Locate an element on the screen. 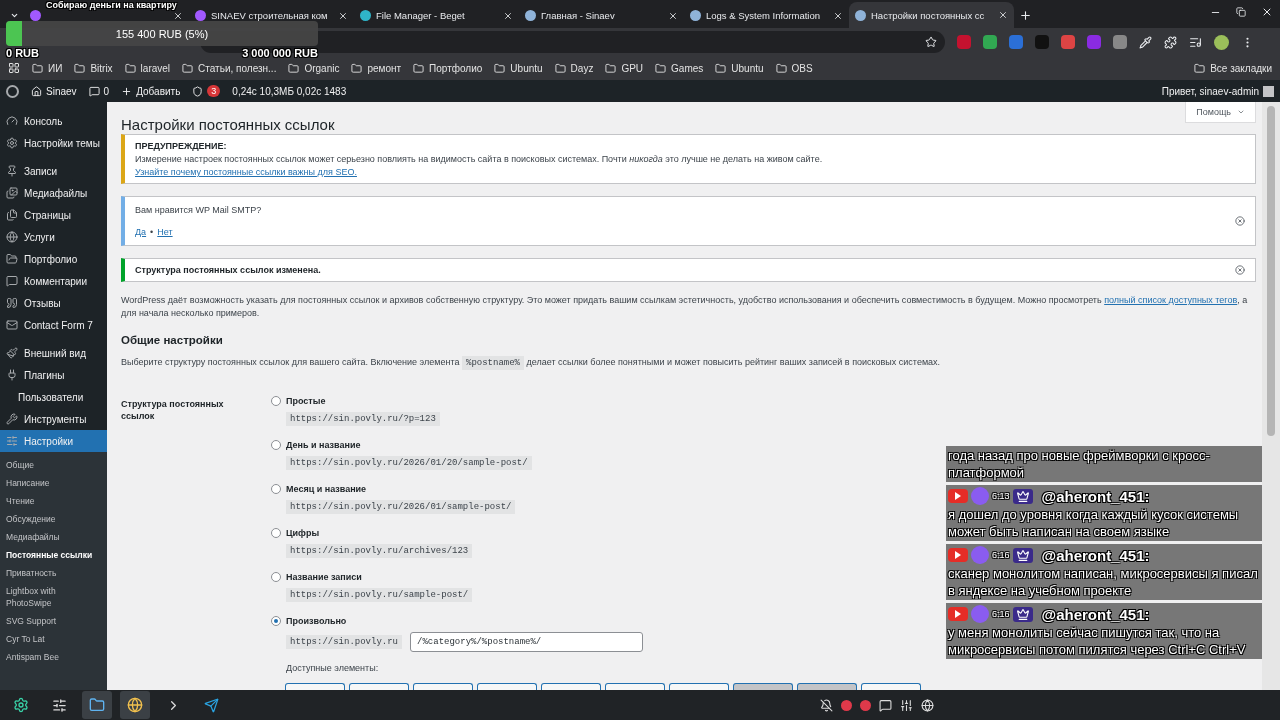 The image size is (1280, 720). submenu-item: Общие is located at coordinates (53, 465).